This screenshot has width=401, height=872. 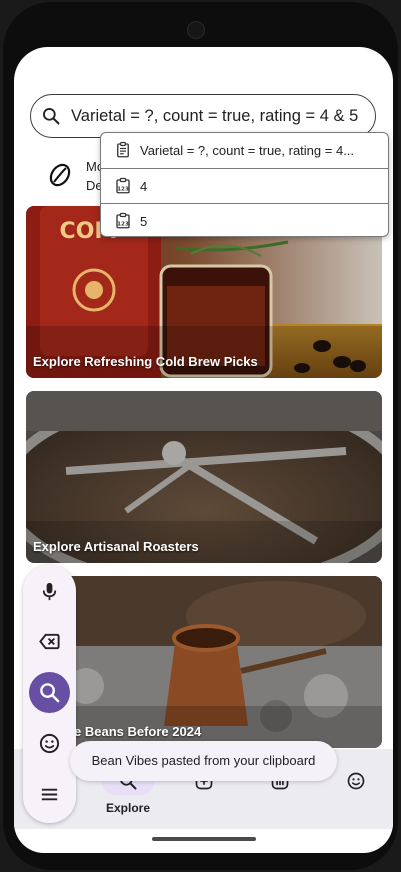 I want to click on suggestion-item: 123 4, so click(x=244, y=185).